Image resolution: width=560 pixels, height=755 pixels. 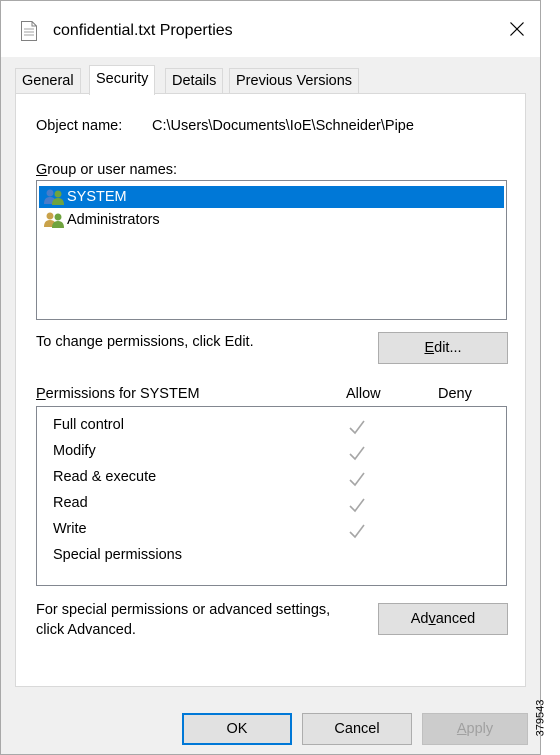 I want to click on ok-button: OK, so click(x=237, y=729).